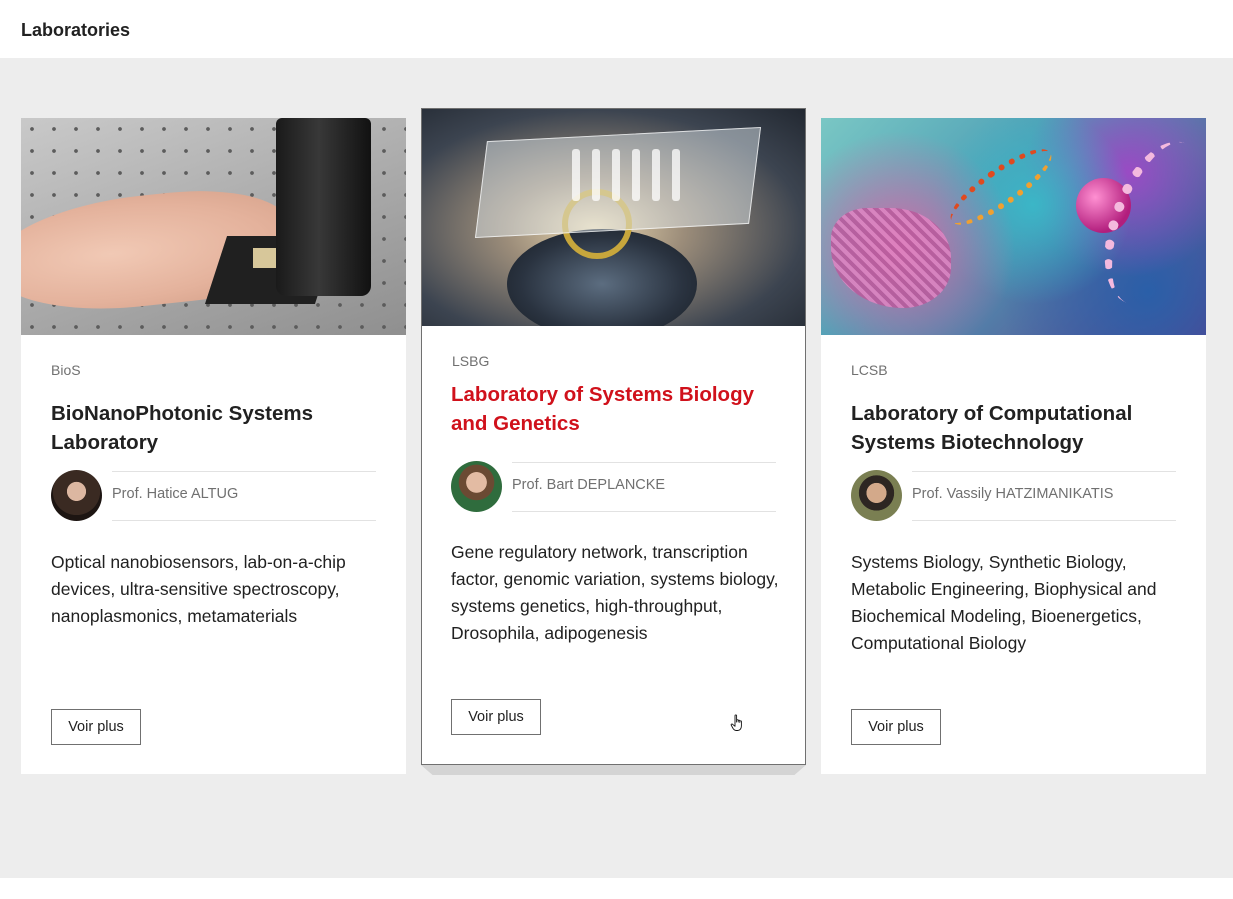  What do you see at coordinates (616, 29) in the screenshot?
I see `page-header: Laboratories` at bounding box center [616, 29].